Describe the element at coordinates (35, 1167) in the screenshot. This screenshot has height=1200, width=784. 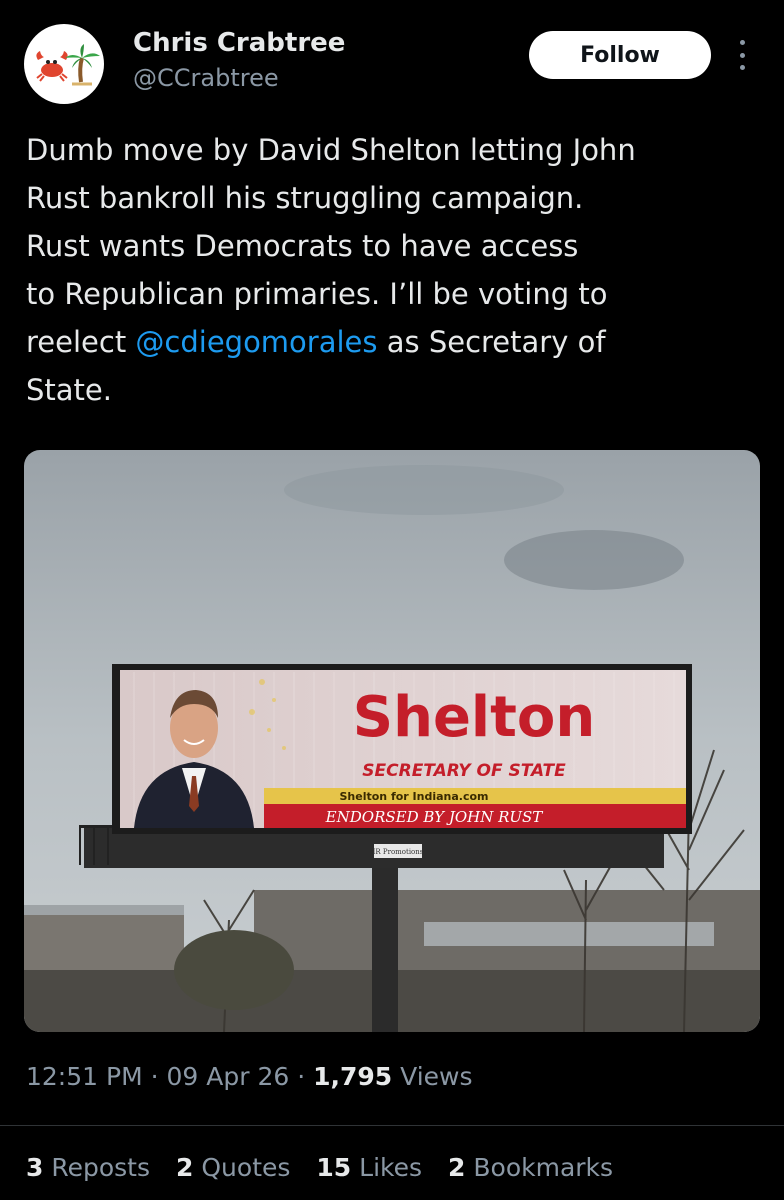
I see `reposts-count: 3` at that location.